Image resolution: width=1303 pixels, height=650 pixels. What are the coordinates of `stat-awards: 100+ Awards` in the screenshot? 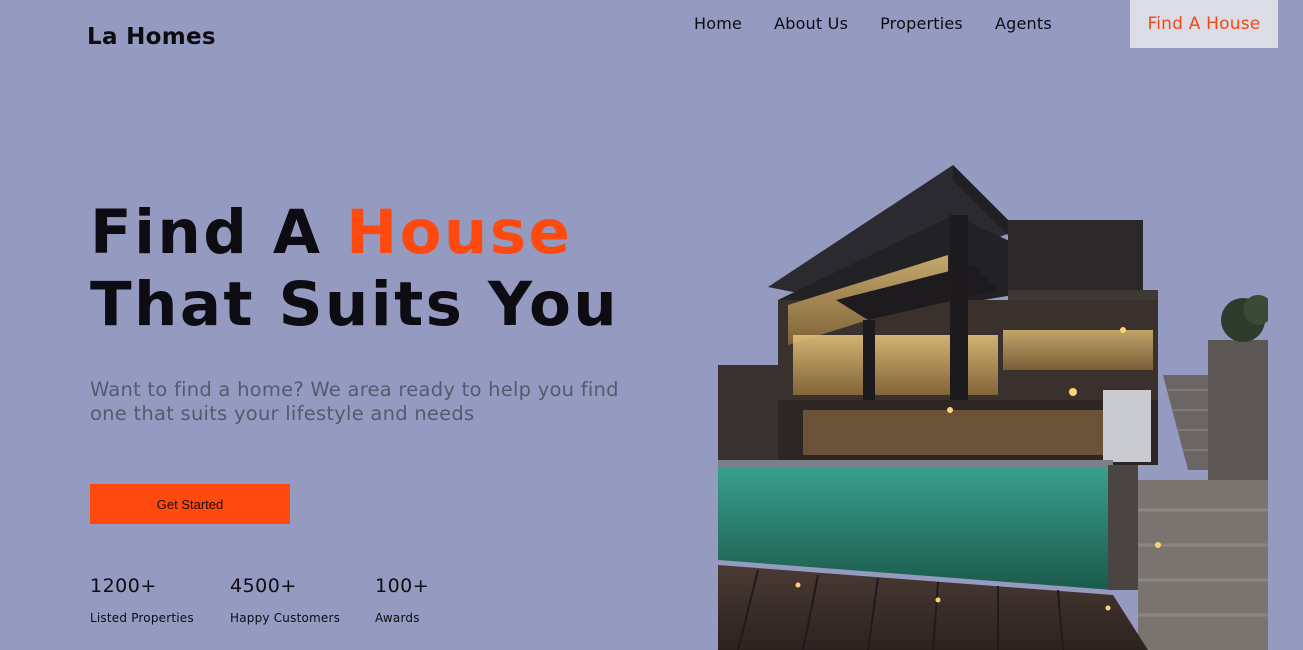 It's located at (402, 600).